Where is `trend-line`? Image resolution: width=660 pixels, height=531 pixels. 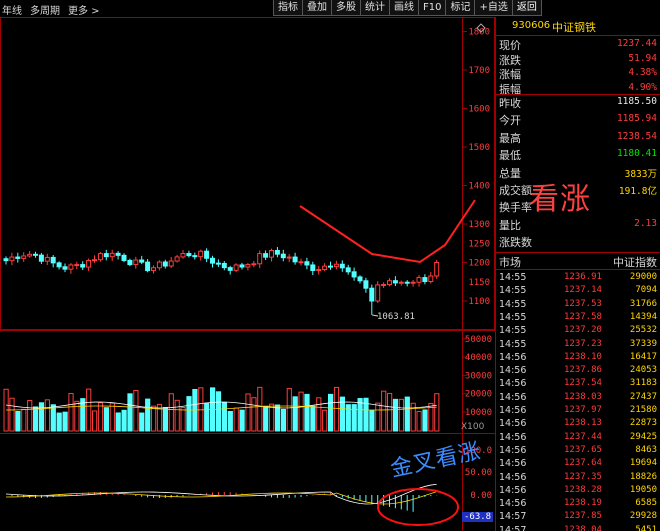
trend-line is located at coordinates (387, 231).